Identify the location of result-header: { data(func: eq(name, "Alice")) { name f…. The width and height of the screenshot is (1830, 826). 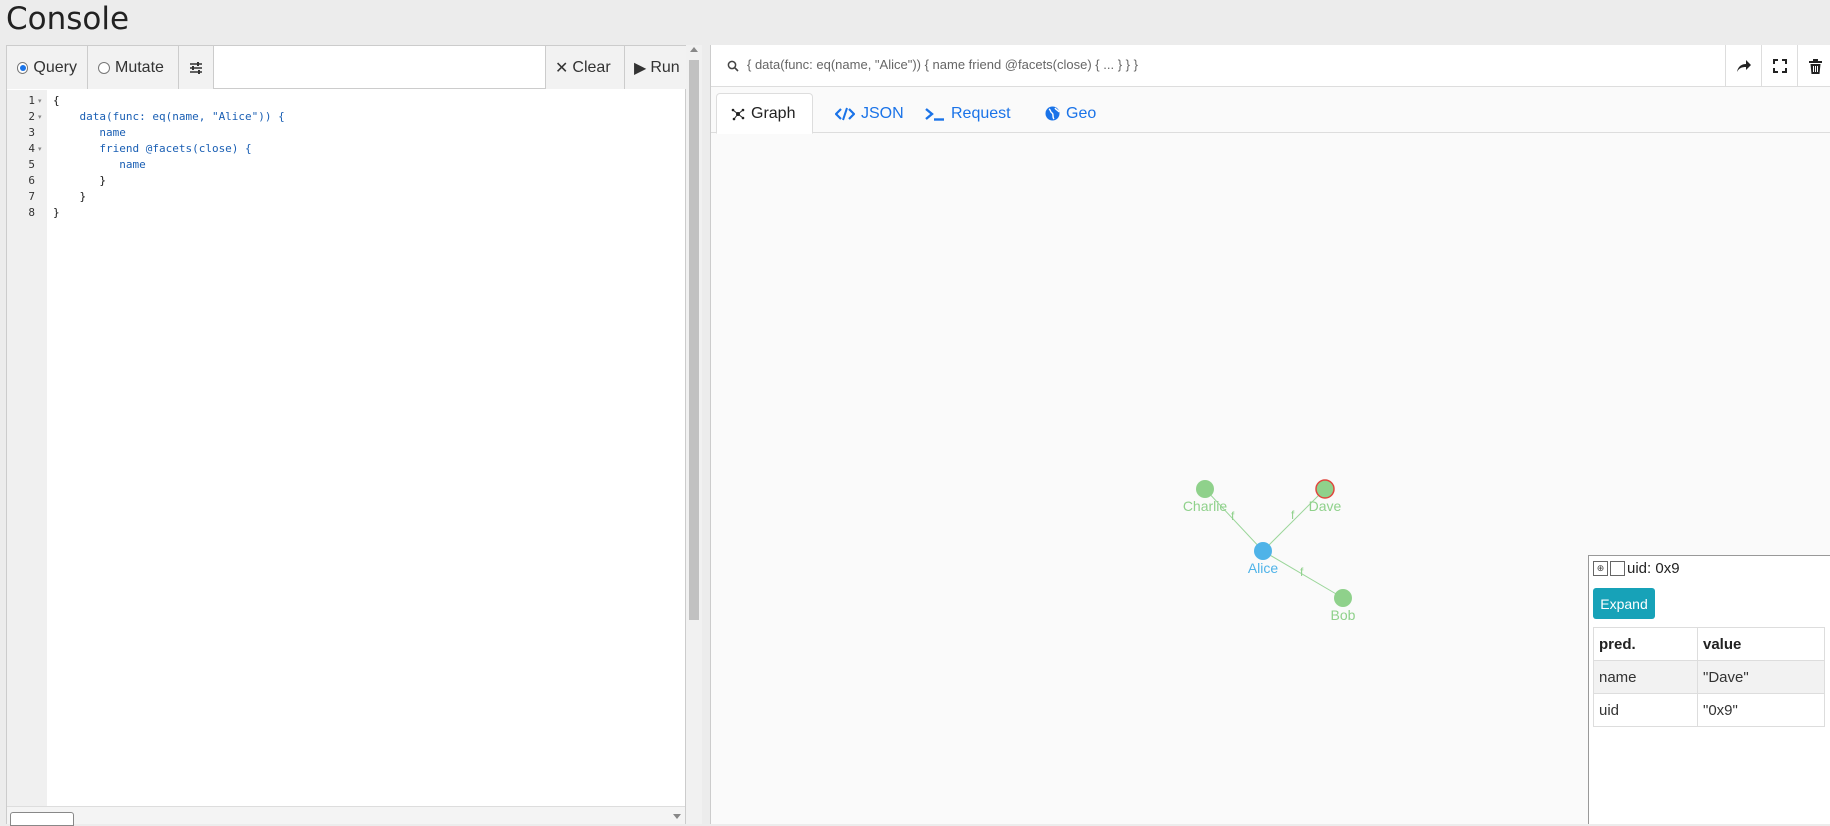
(1270, 66).